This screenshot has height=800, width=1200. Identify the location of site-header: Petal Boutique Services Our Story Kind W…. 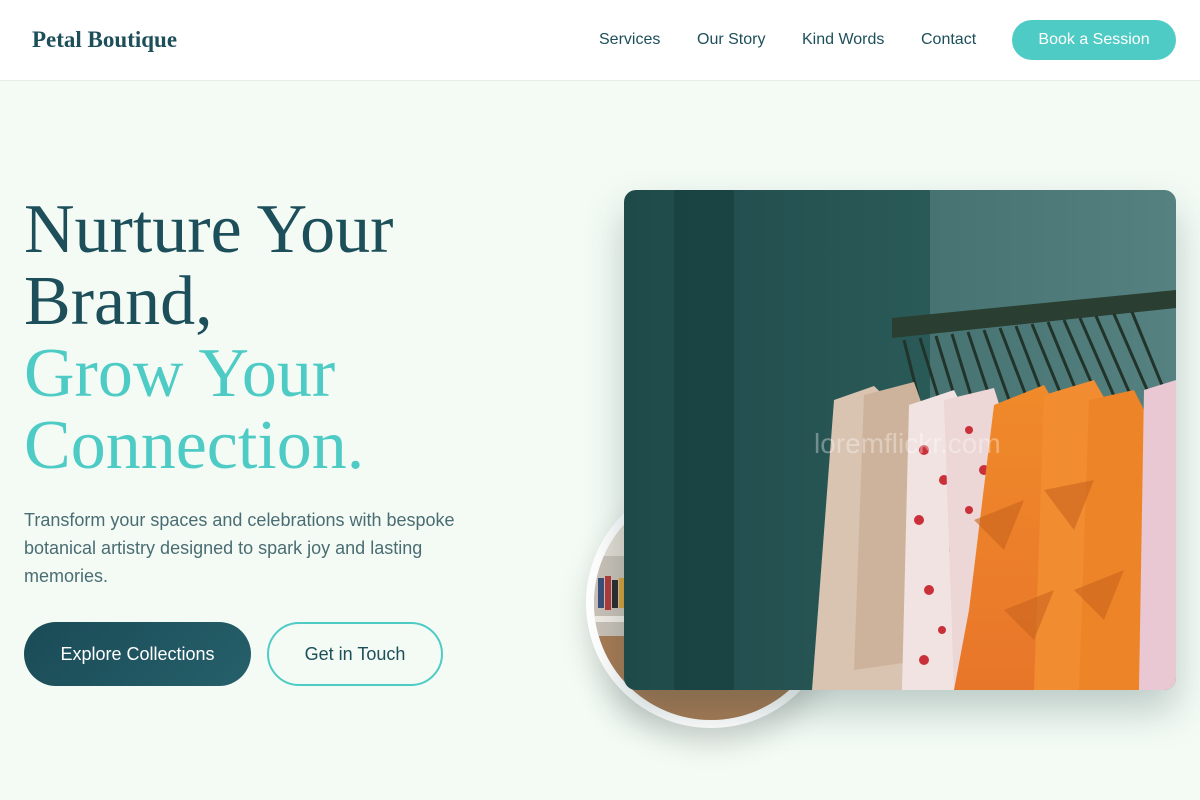
(600, 40).